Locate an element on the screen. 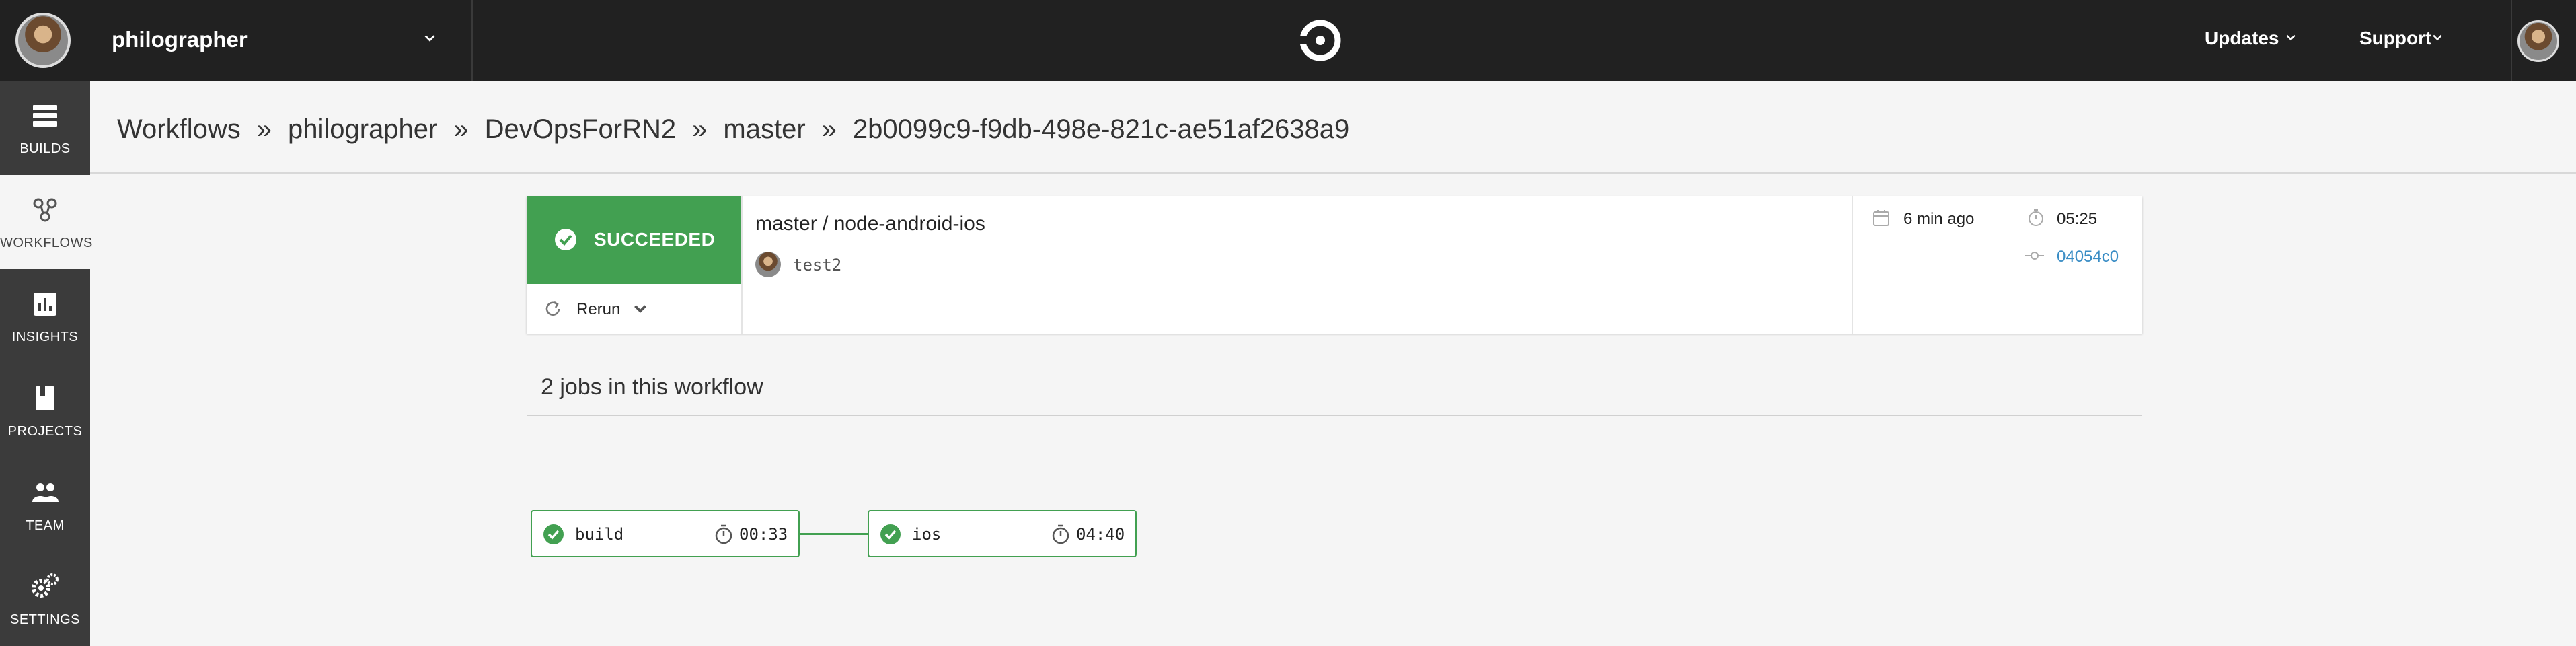 The width and height of the screenshot is (2576, 646). updates-menu: Updates is located at coordinates (2242, 38).